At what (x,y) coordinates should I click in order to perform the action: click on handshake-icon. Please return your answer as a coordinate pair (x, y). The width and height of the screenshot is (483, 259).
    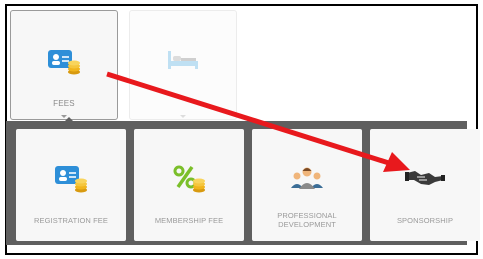
    Looking at the image, I should click on (425, 179).